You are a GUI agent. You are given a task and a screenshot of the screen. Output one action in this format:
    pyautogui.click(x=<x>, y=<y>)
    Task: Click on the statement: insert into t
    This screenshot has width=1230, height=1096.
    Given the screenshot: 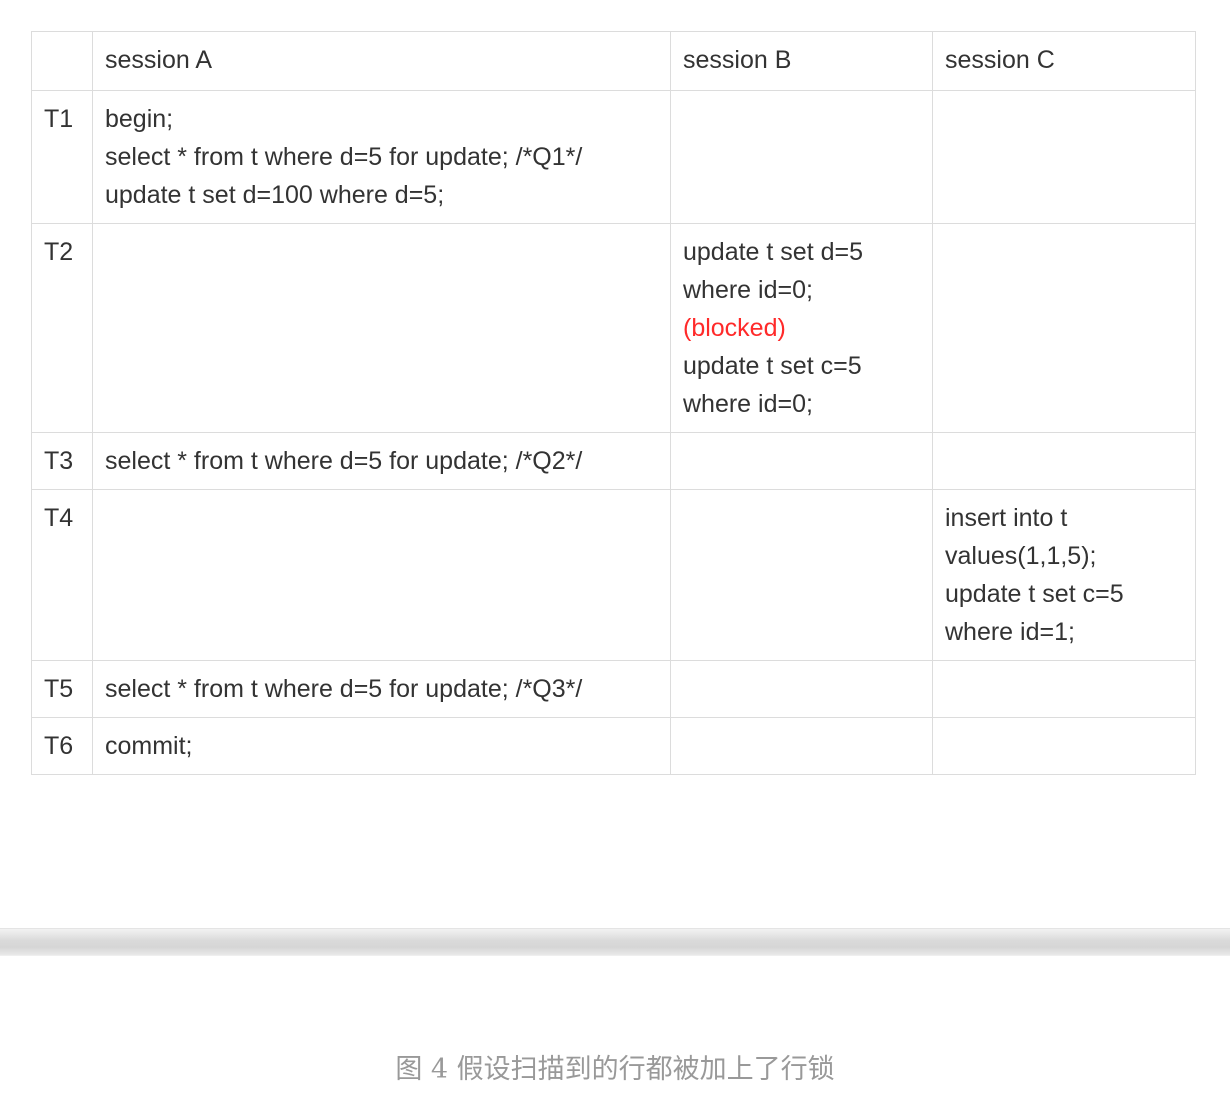 What is the action you would take?
    pyautogui.click(x=1006, y=518)
    